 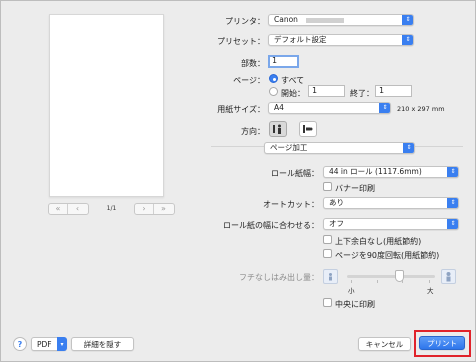 What do you see at coordinates (391, 224) in the screenshot?
I see `fit-roll-select: オフ ⇕` at bounding box center [391, 224].